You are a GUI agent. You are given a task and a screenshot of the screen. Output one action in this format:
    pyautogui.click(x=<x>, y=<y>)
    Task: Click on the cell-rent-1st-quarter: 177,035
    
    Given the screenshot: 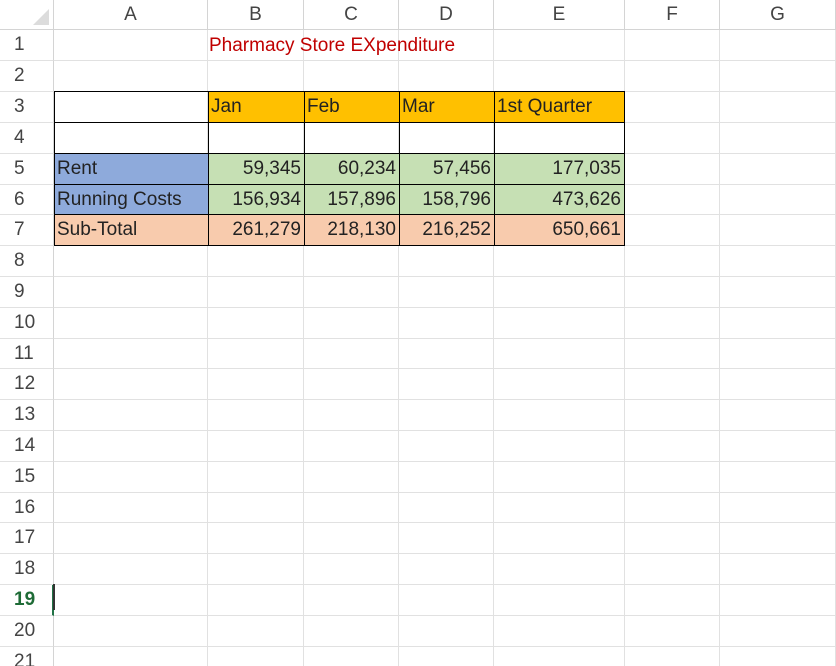 What is the action you would take?
    pyautogui.click(x=559, y=169)
    